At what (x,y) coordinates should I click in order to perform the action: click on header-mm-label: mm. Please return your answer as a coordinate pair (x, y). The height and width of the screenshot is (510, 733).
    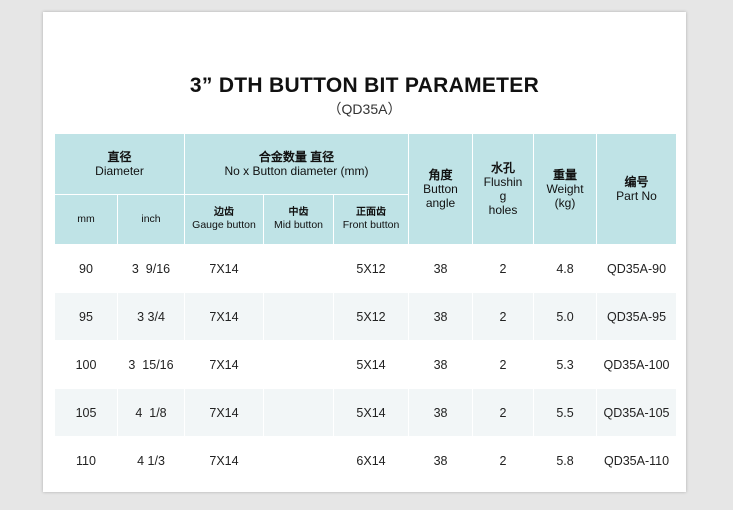
    Looking at the image, I should click on (86, 219).